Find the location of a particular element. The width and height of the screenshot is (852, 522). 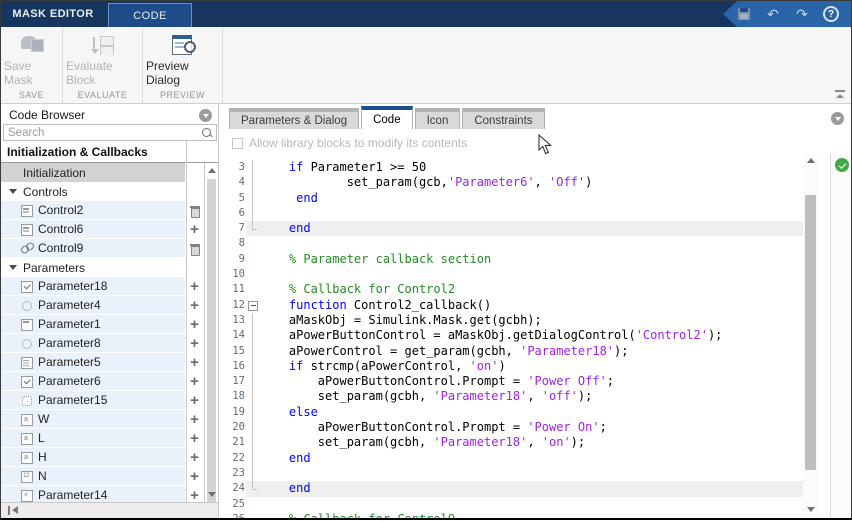

control-button-icon is located at coordinates (27, 229).